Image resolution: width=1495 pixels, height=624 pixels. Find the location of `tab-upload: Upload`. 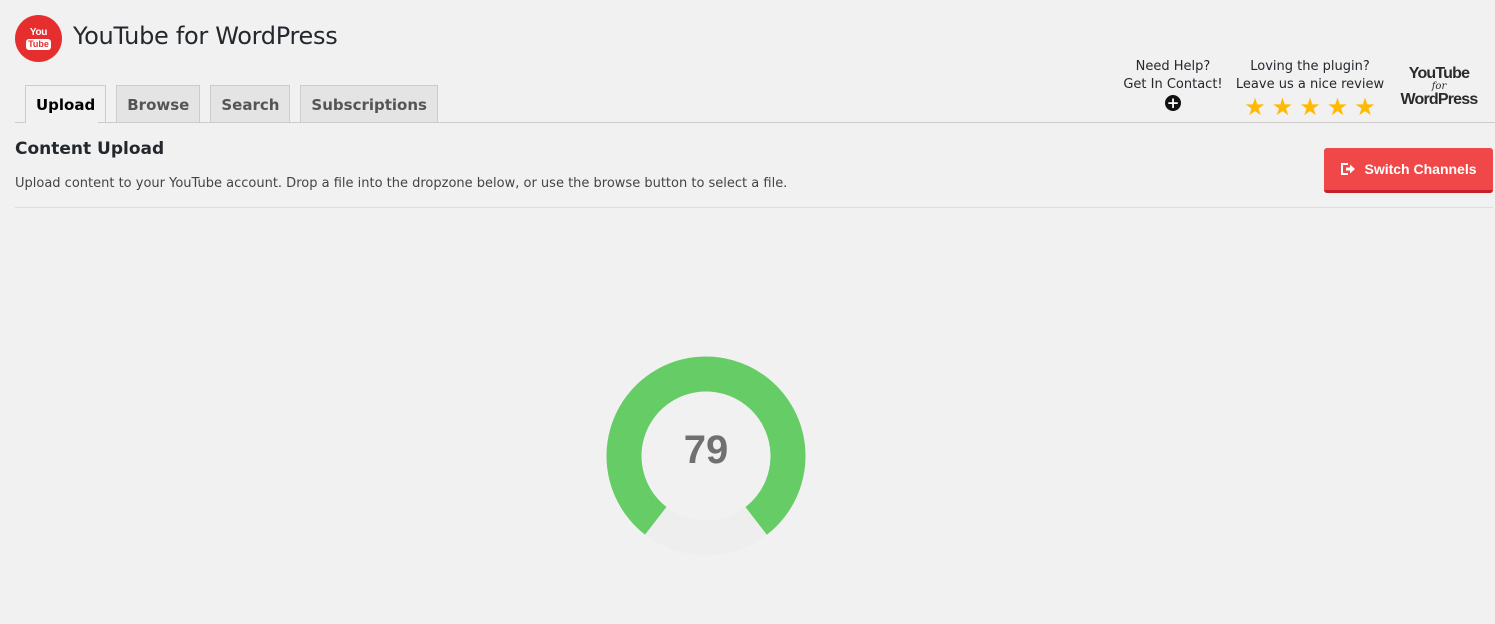

tab-upload: Upload is located at coordinates (66, 104).